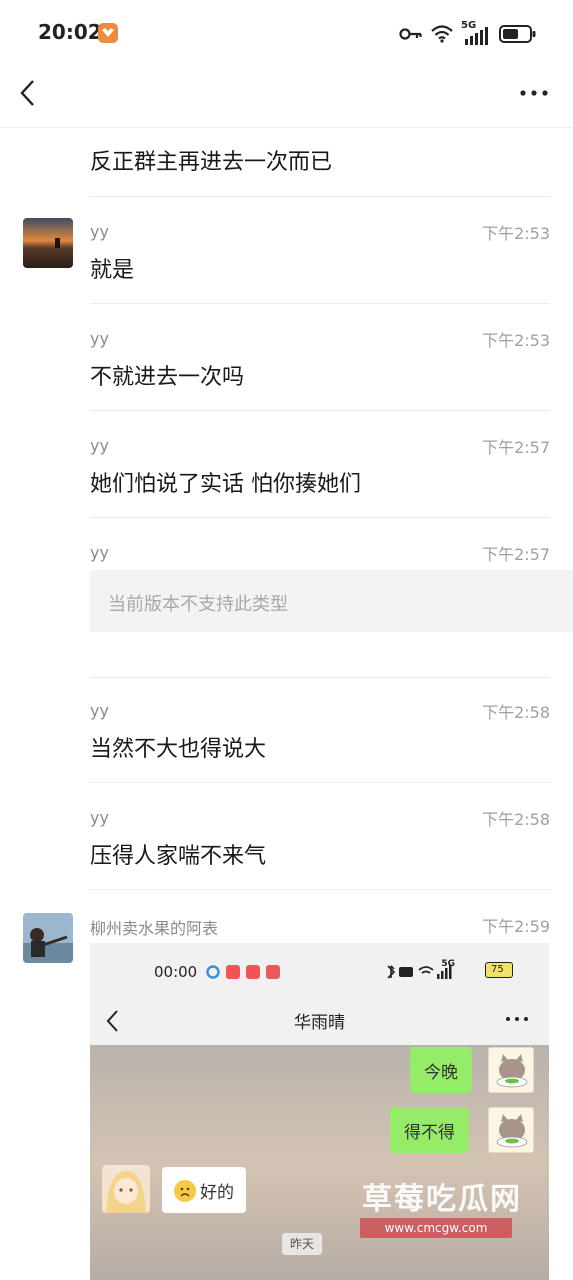  I want to click on watermark-title: 草莓吃瓜网, so click(442, 1199).